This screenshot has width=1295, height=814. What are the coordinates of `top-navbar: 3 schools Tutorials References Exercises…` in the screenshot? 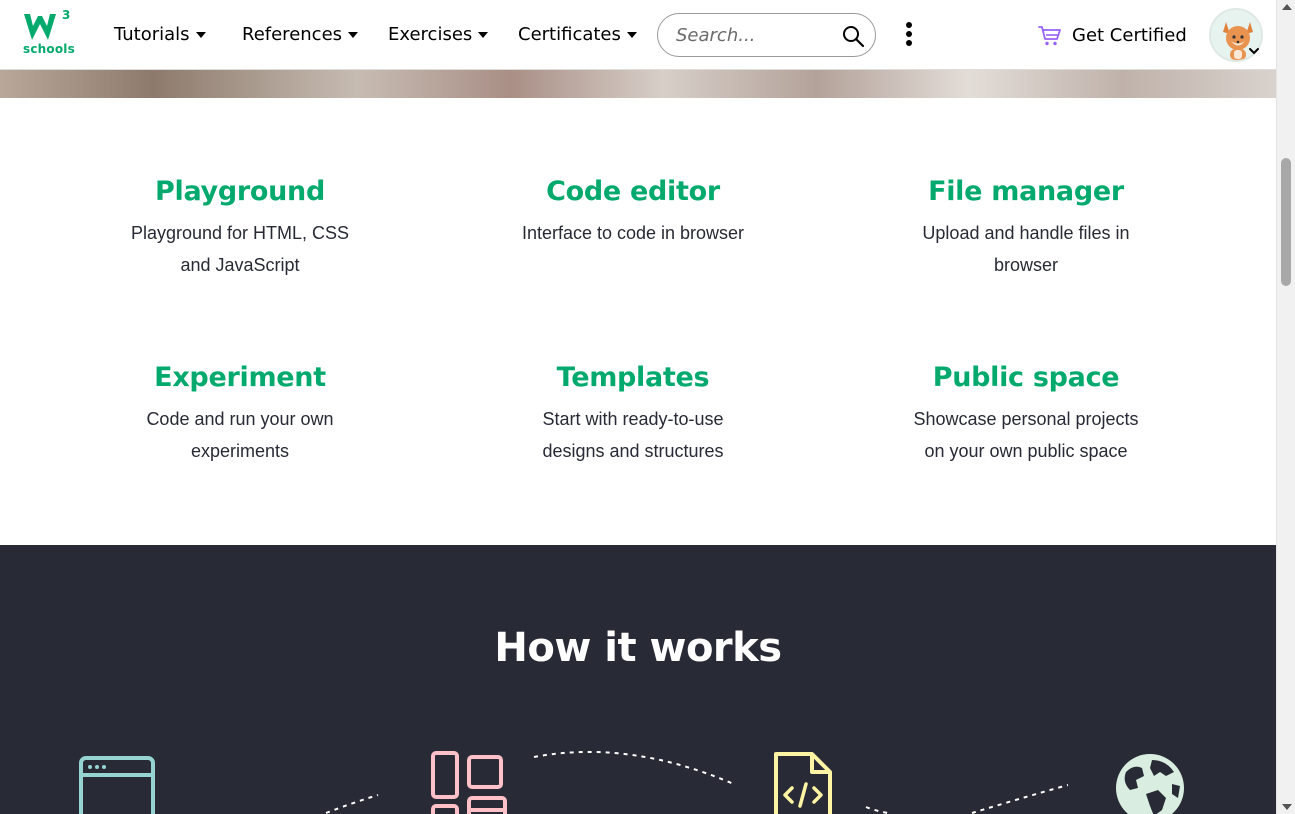 It's located at (638, 35).